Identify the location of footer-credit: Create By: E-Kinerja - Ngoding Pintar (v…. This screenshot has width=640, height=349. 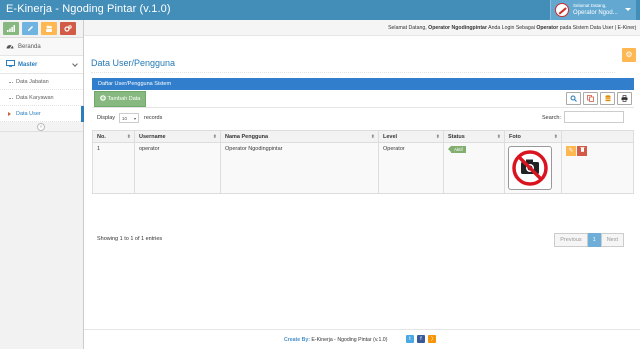
(335, 340).